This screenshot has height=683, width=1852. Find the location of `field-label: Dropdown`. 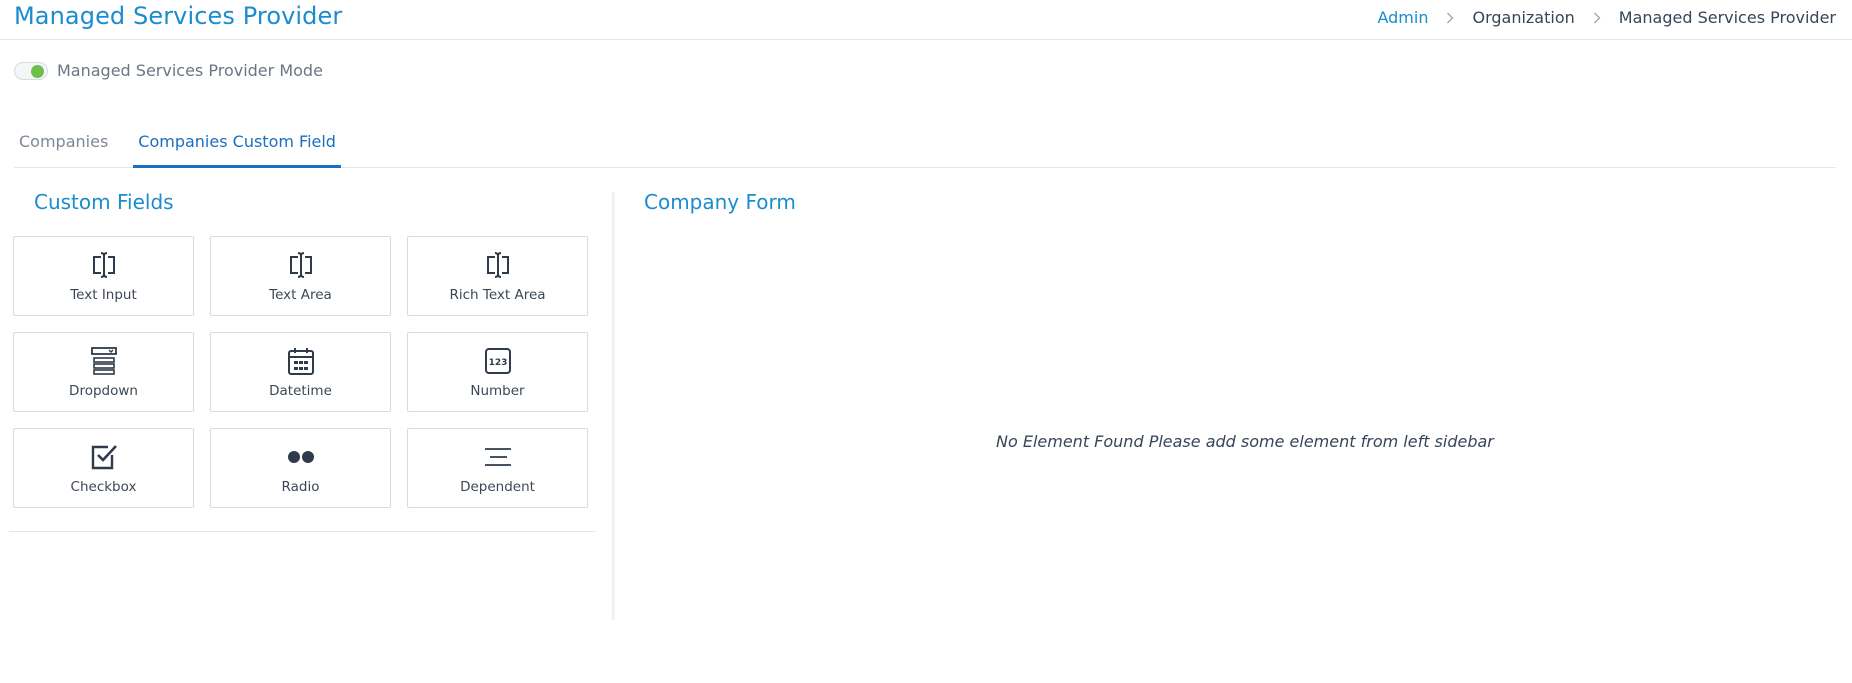

field-label: Dropdown is located at coordinates (103, 391).